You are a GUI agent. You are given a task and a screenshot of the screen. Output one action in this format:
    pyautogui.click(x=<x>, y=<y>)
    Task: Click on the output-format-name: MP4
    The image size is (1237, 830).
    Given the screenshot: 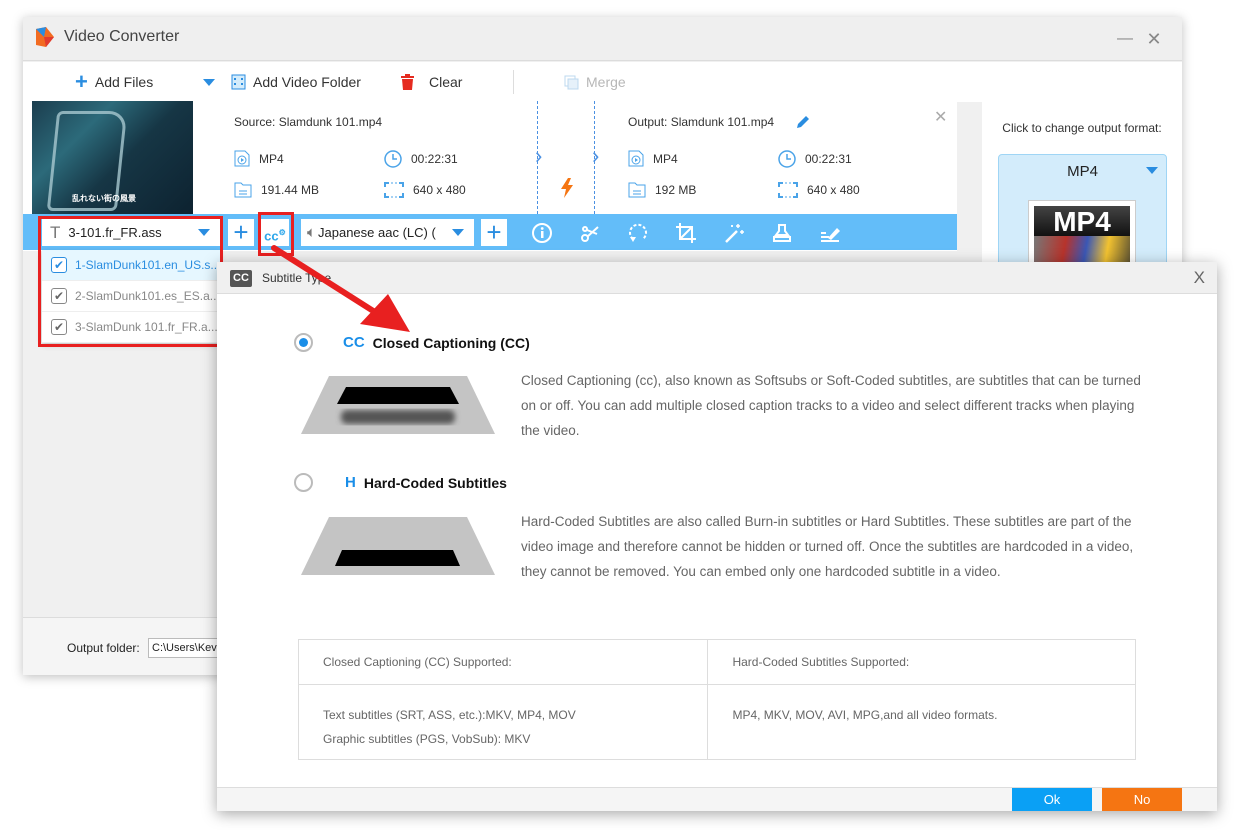 What is the action you would take?
    pyautogui.click(x=1082, y=171)
    